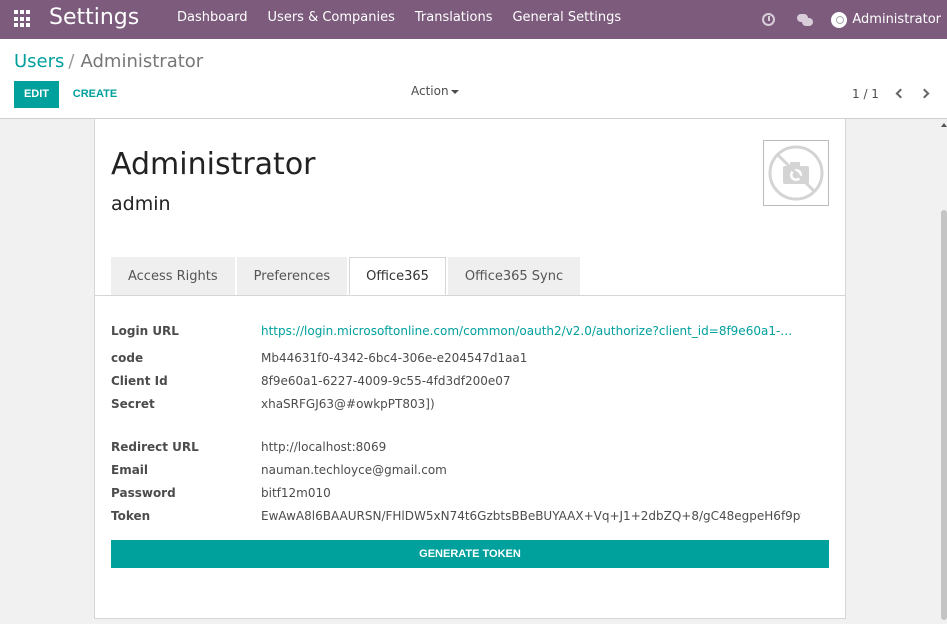 The width and height of the screenshot is (947, 624). I want to click on menu-item-translations: Translations, so click(454, 19).